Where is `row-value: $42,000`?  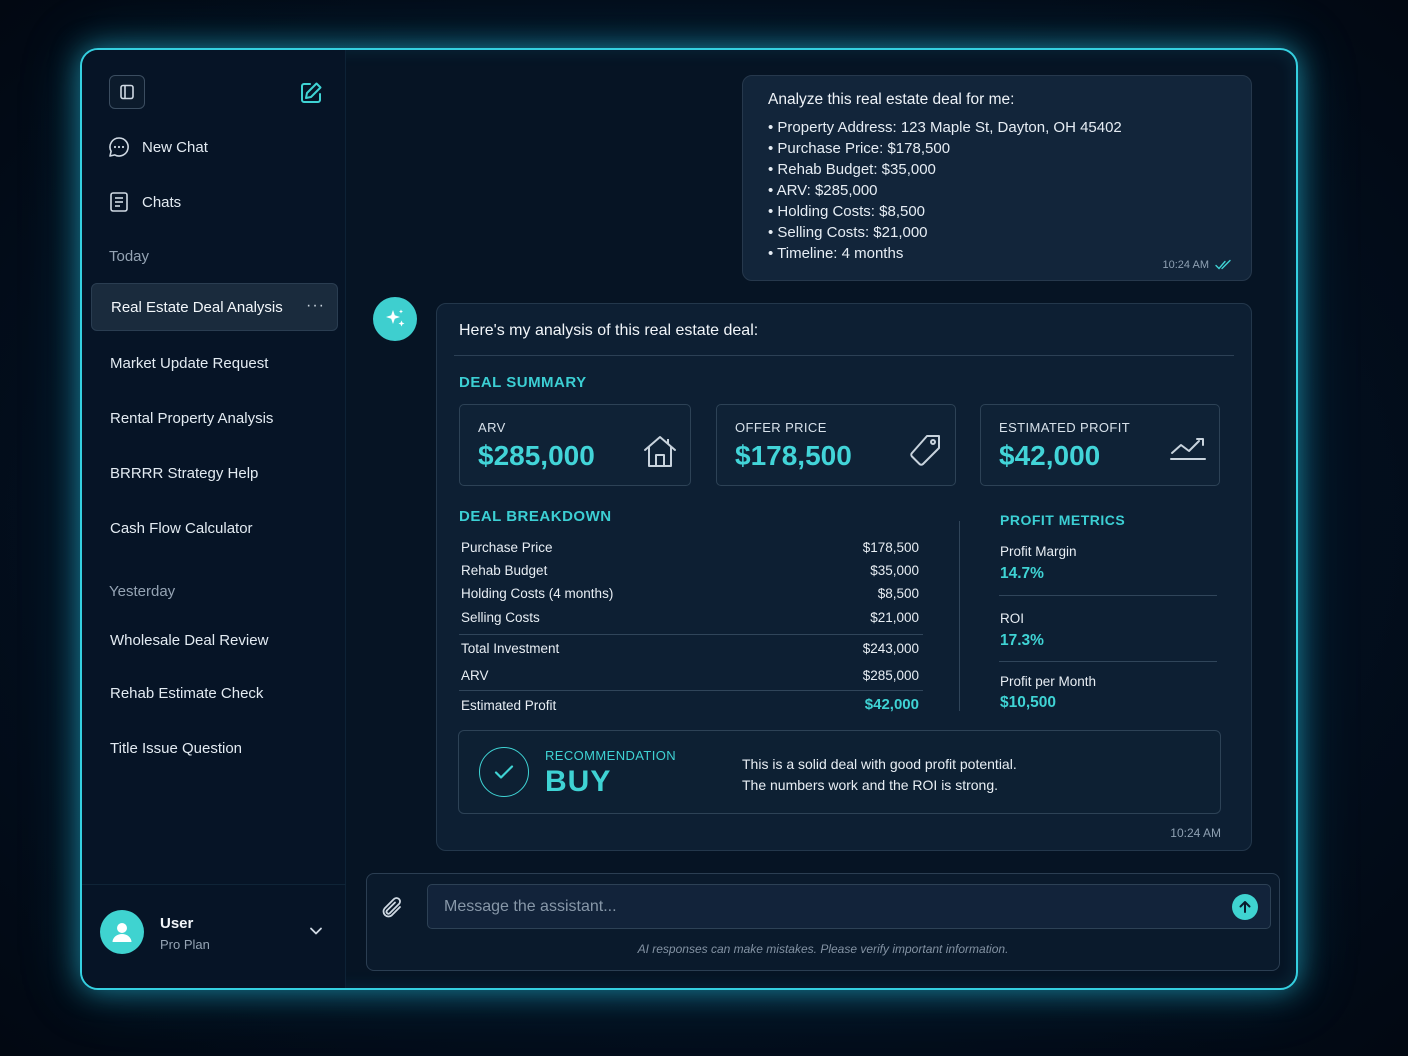 row-value: $42,000 is located at coordinates (891, 704).